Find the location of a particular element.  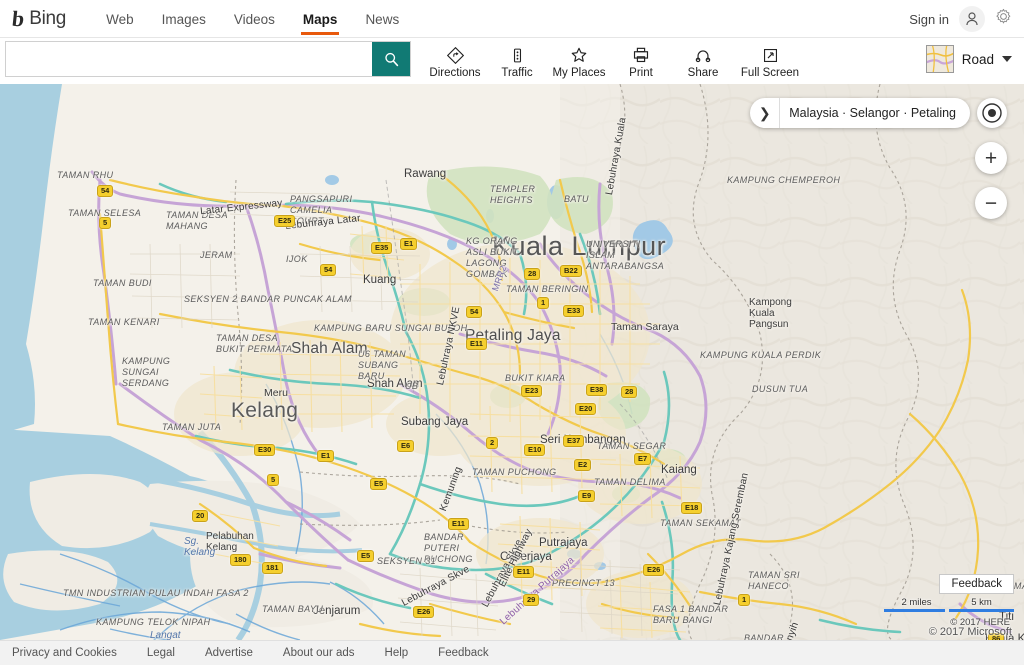

nav-links: Web Images Videos Maps News is located at coordinates (252, 19).